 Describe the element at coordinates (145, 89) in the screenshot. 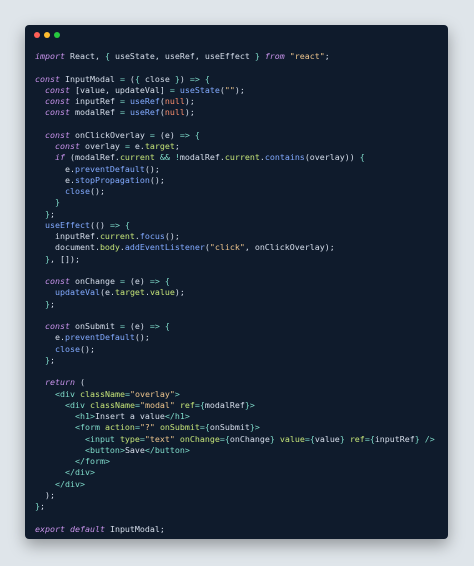

I see `code-line: const [value, updateVal] = useState("");` at that location.